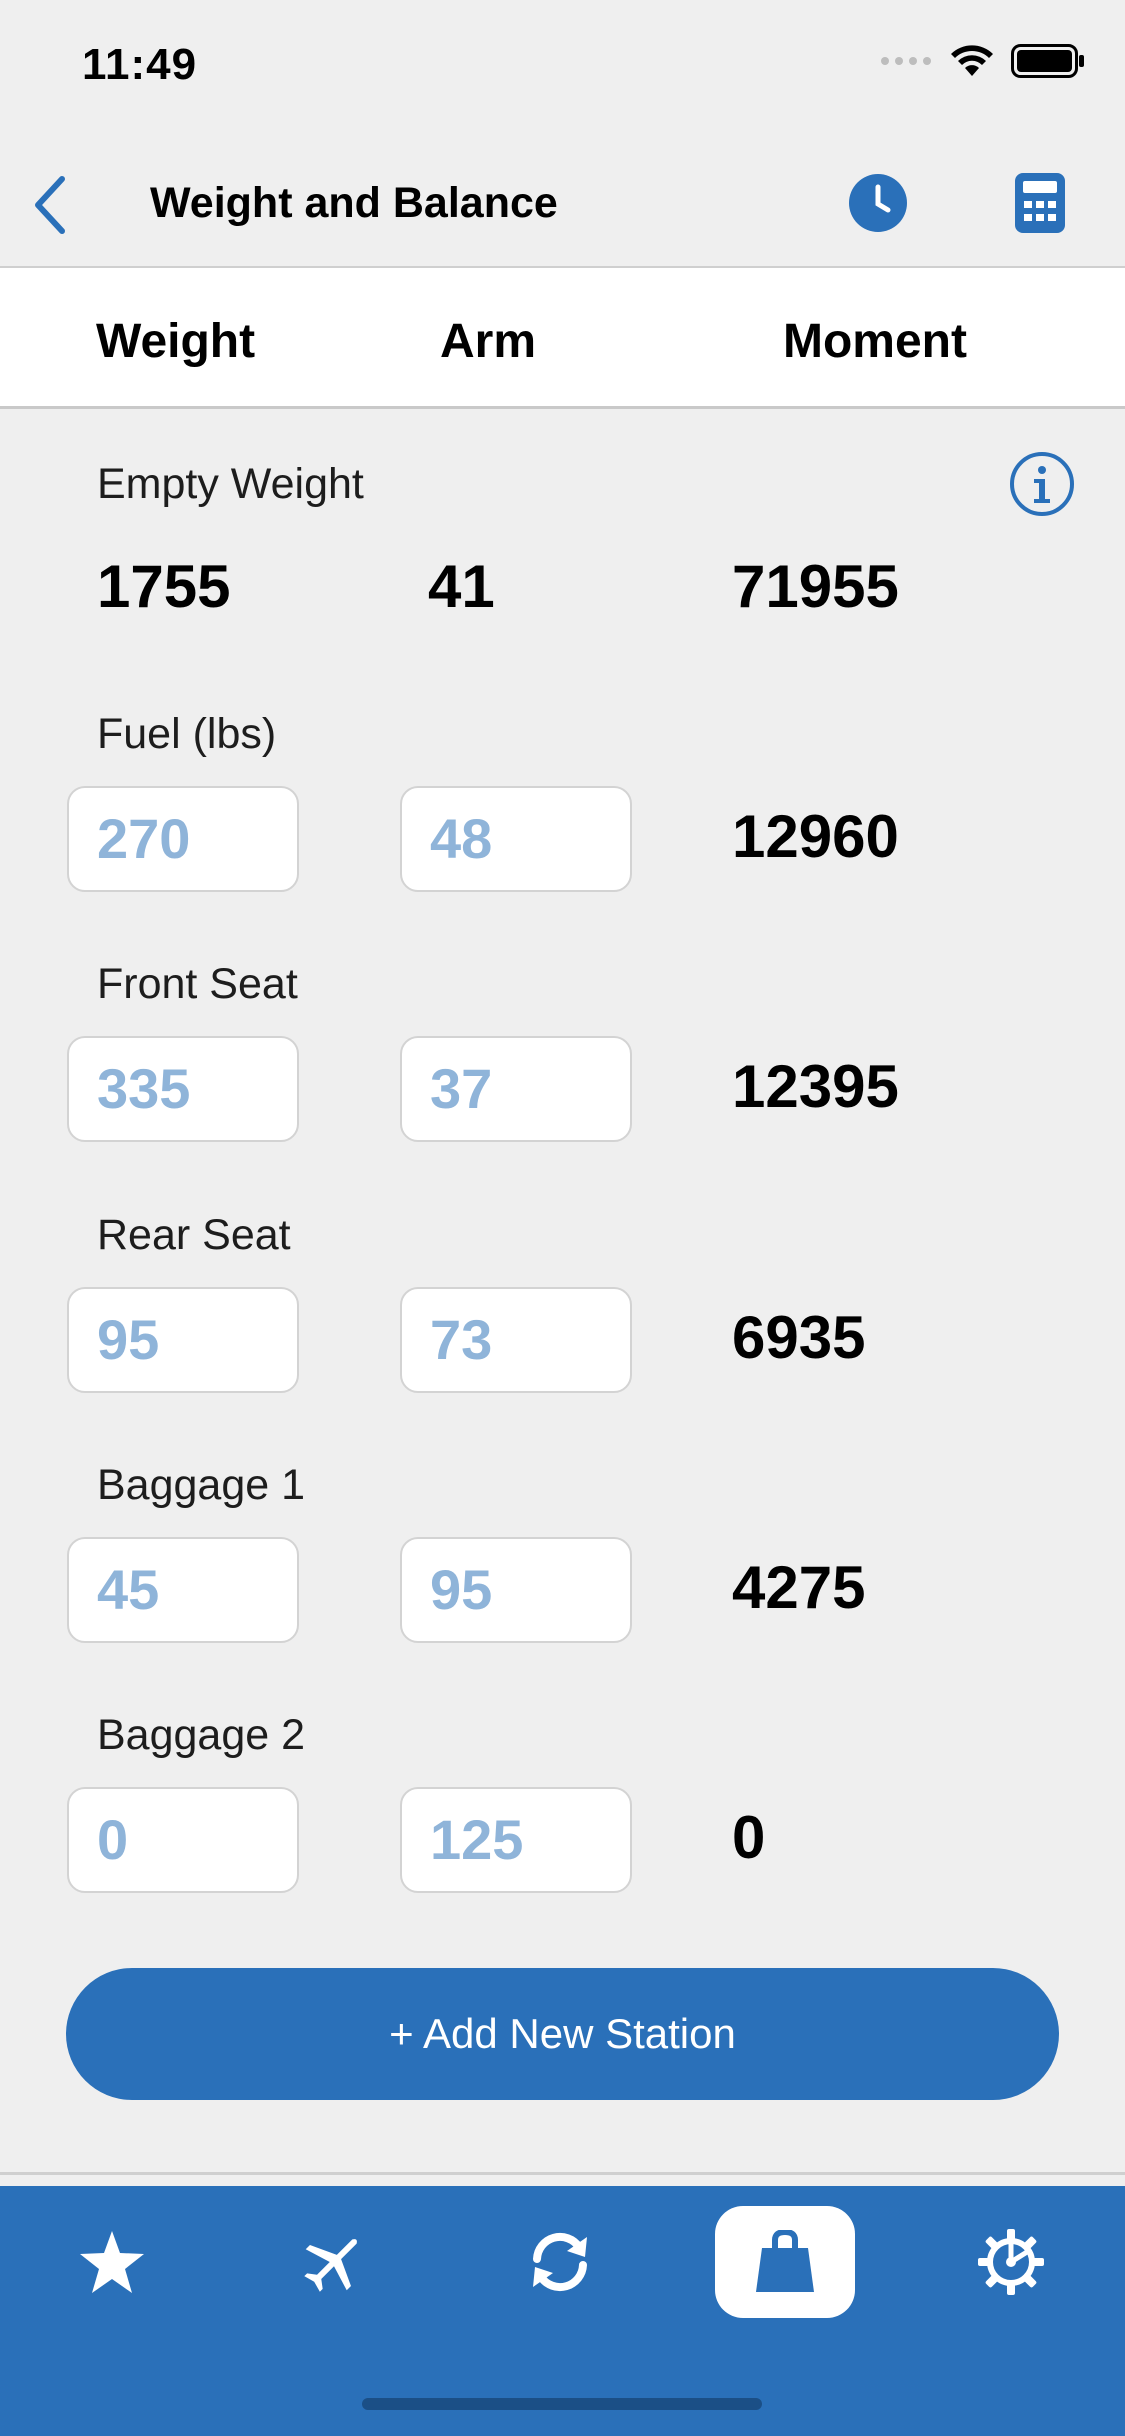 The image size is (1125, 2436). I want to click on tab-favorites, so click(112, 2262).